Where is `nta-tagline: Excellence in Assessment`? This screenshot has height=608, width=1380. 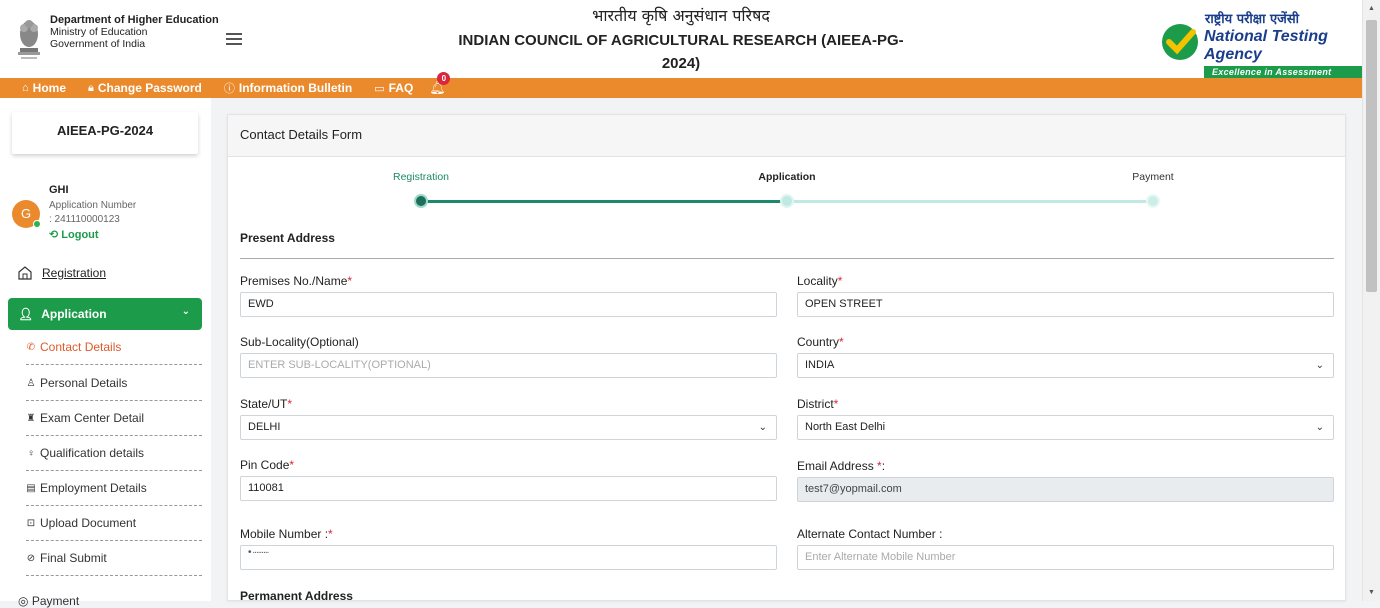 nta-tagline: Excellence in Assessment is located at coordinates (1283, 72).